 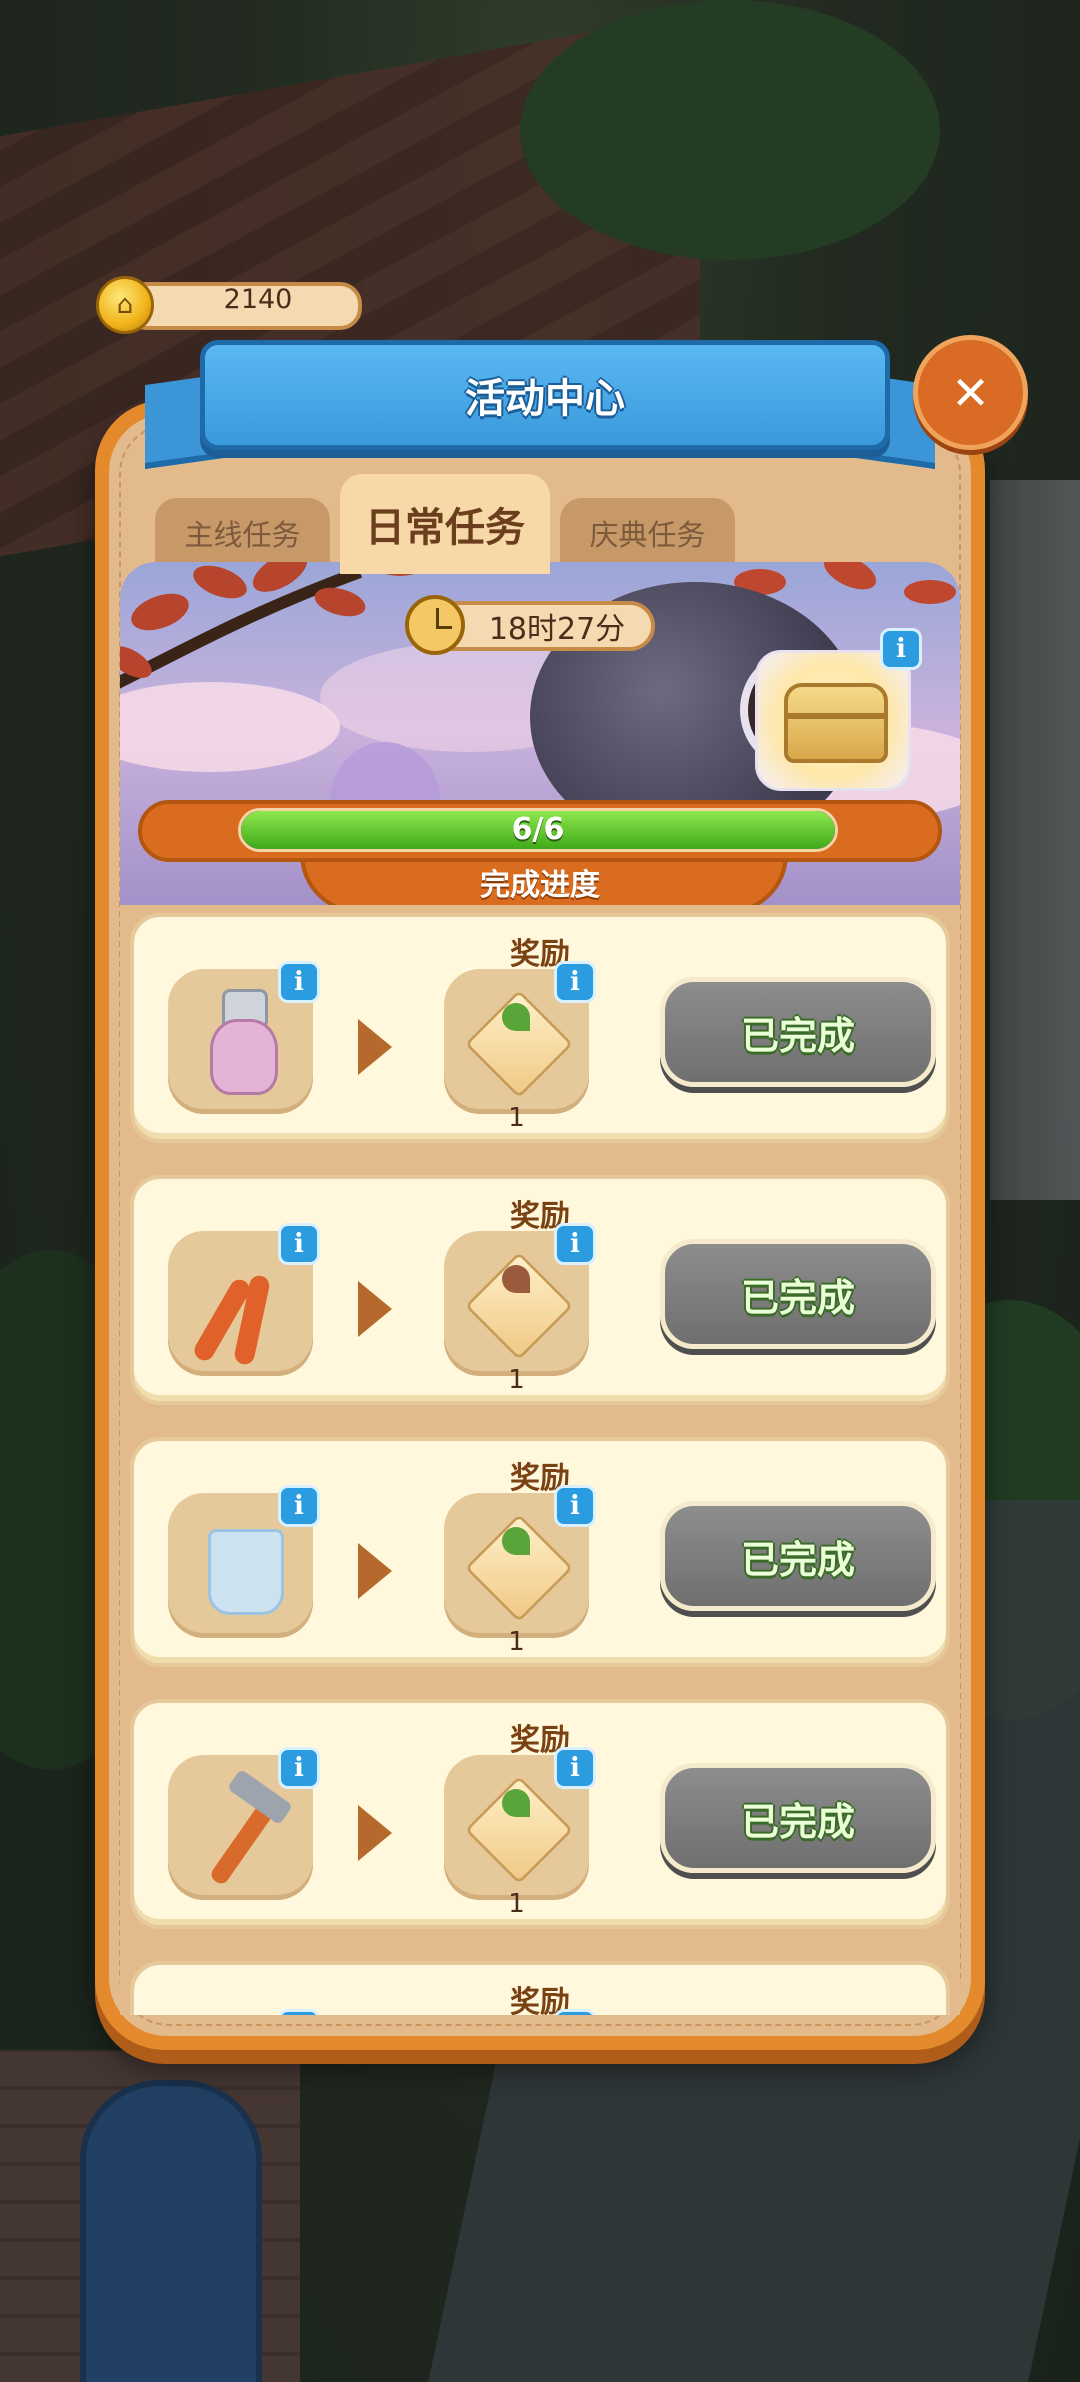 What do you see at coordinates (445, 524) in the screenshot?
I see `tab-daily-quests: 日常任务` at bounding box center [445, 524].